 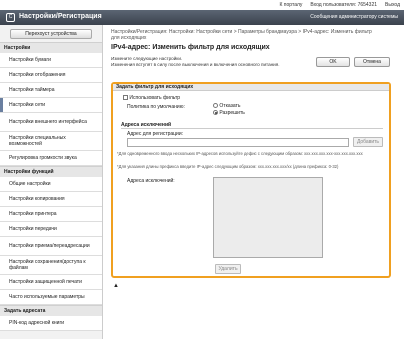 I want to click on allow-option: Разрешить, so click(x=229, y=113).